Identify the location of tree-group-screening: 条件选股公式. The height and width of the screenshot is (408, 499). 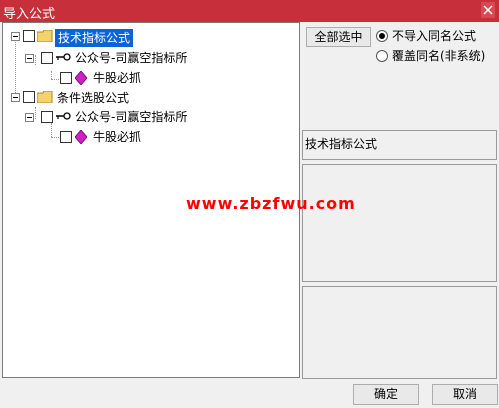
(103, 98).